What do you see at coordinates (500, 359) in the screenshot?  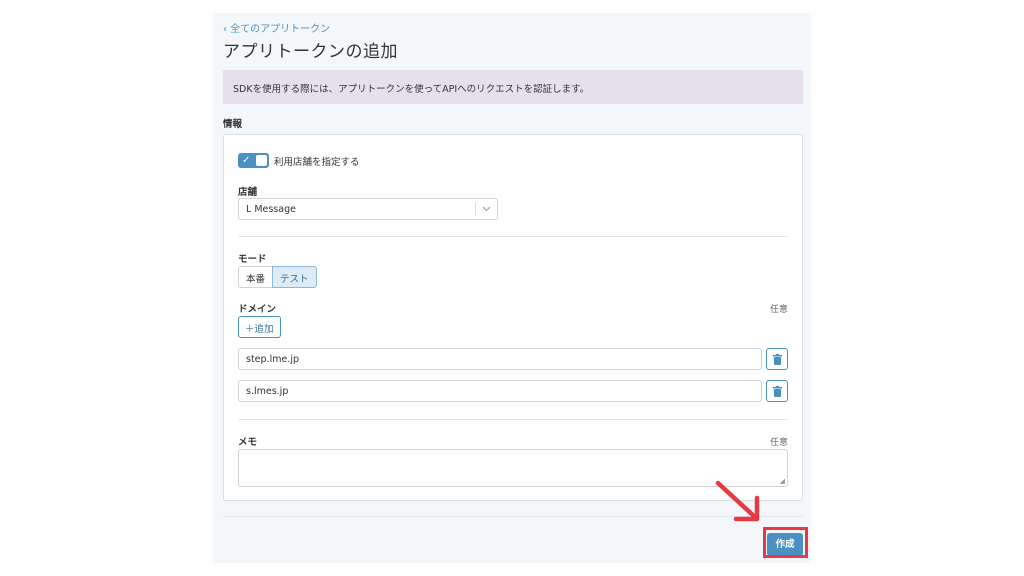 I see `domain-input: step.lme.jp` at bounding box center [500, 359].